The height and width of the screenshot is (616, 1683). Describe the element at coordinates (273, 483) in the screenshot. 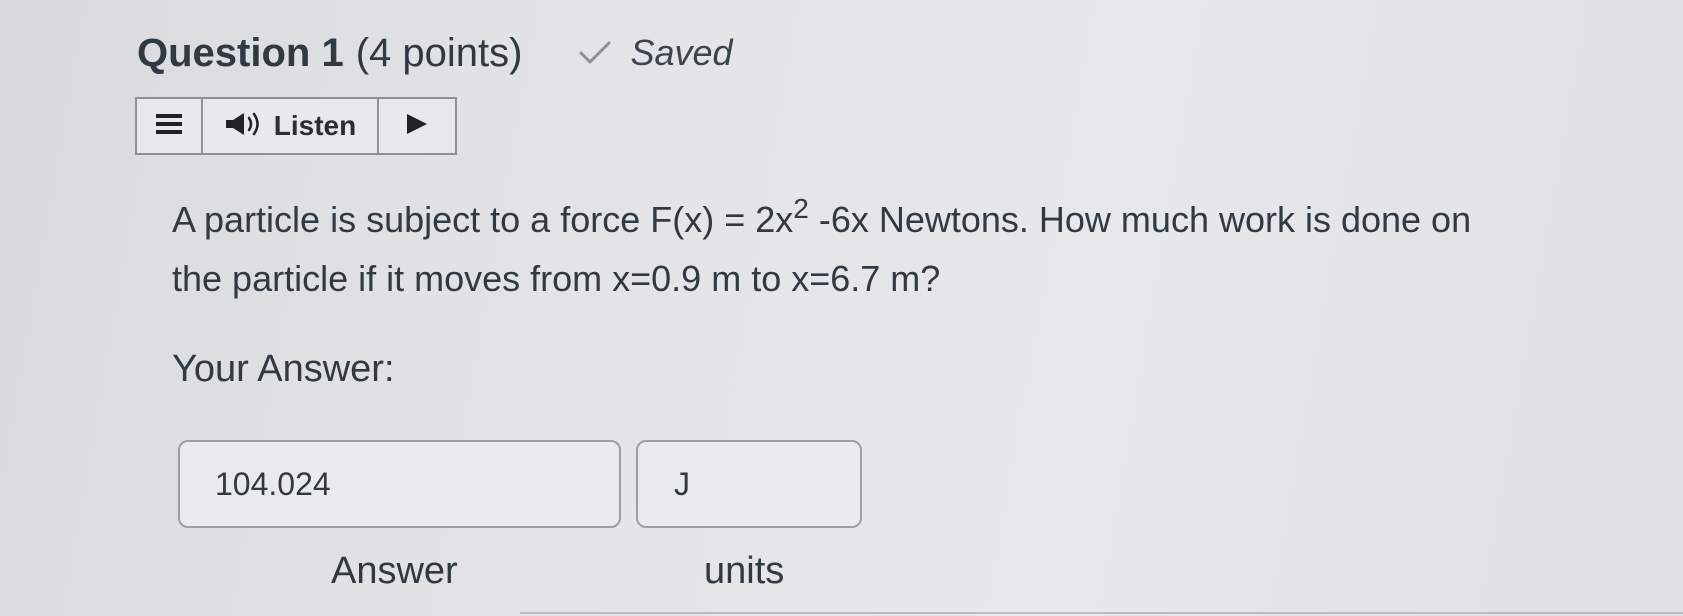

I see `answer-input-value: 104.024` at that location.